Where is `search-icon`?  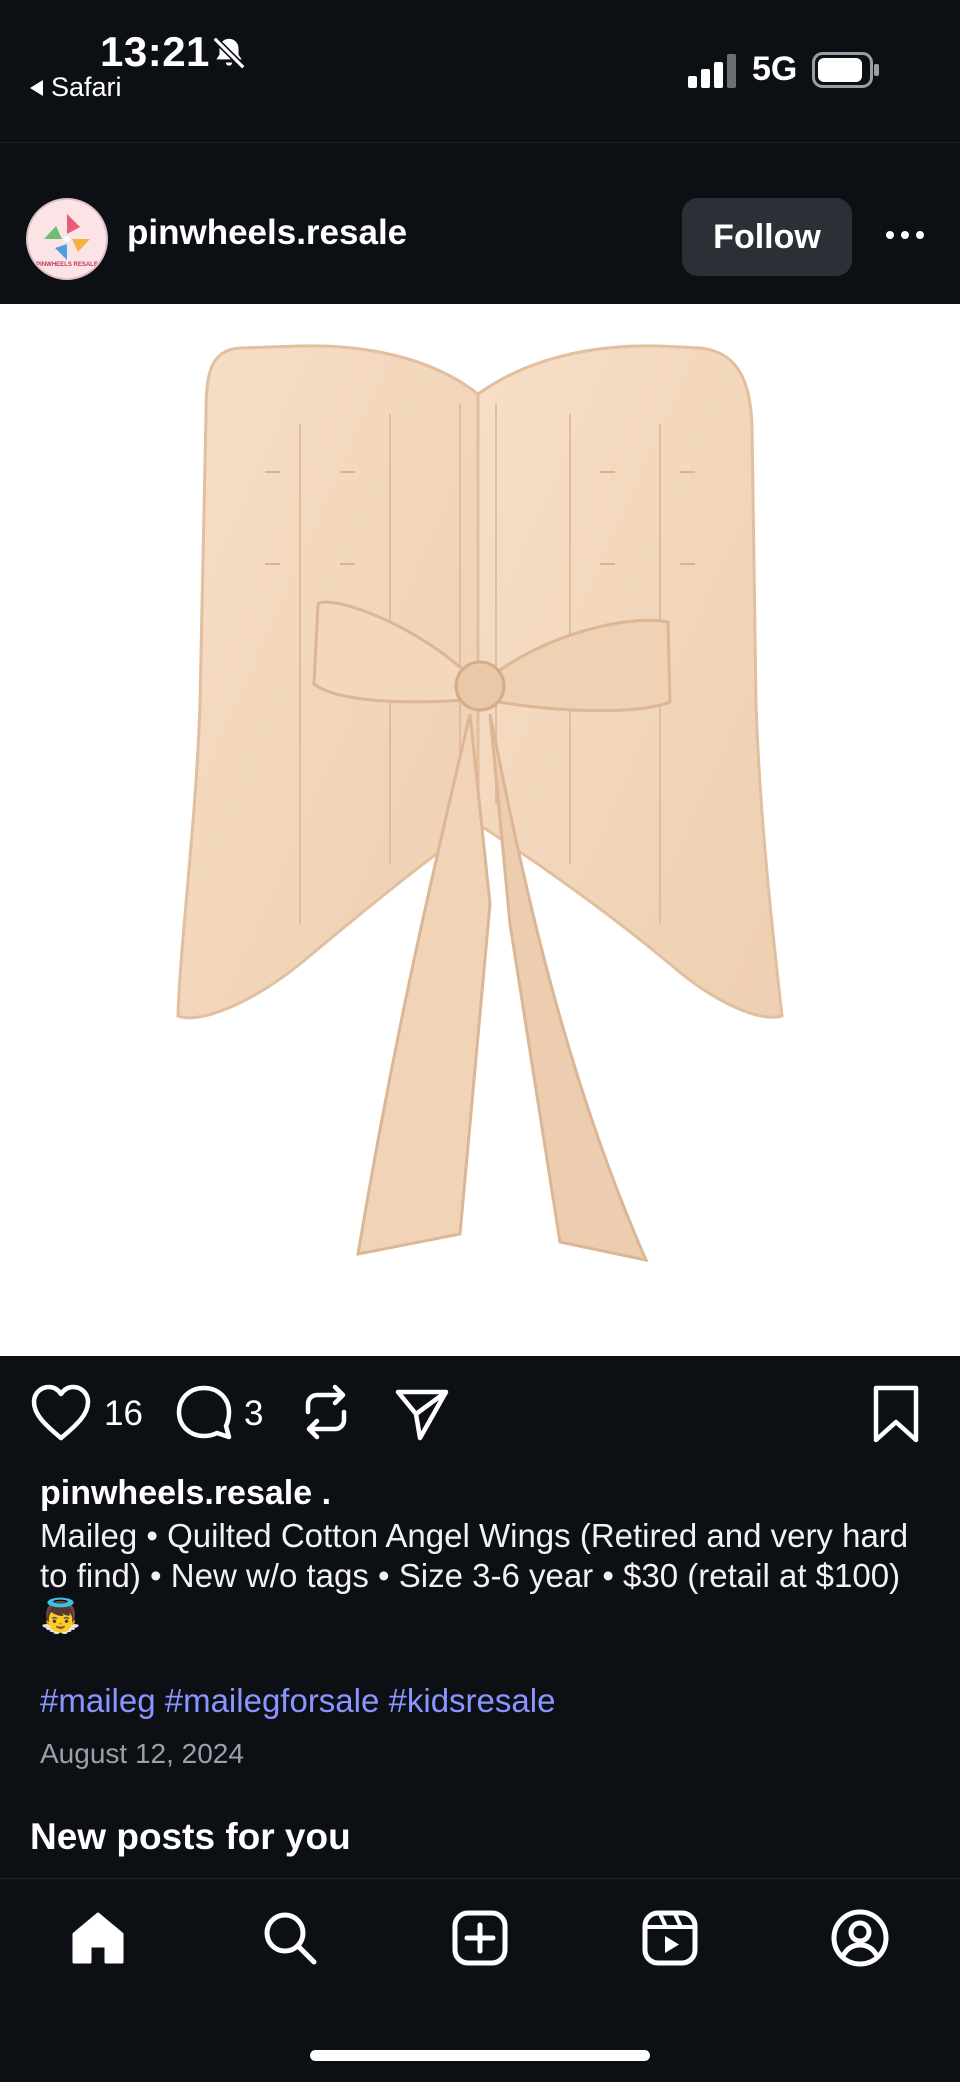 search-icon is located at coordinates (290, 1938).